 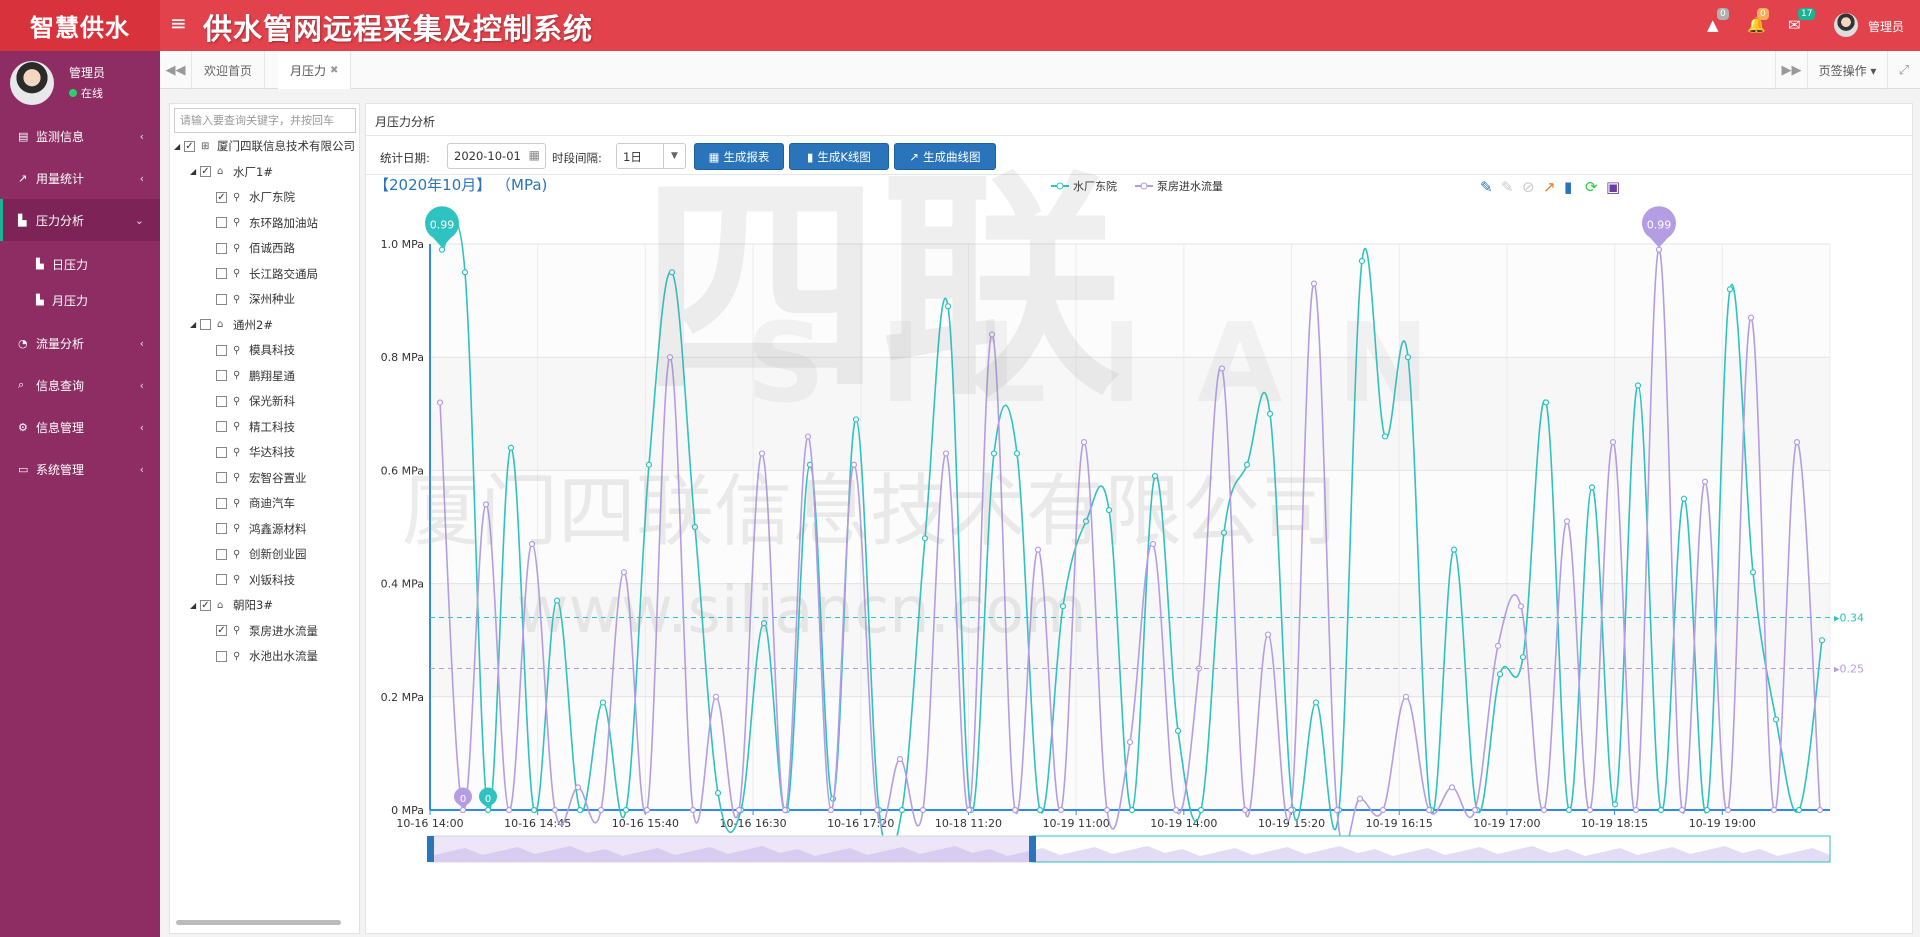 I want to click on tab-welcome: 欢迎首页, so click(x=229, y=70).